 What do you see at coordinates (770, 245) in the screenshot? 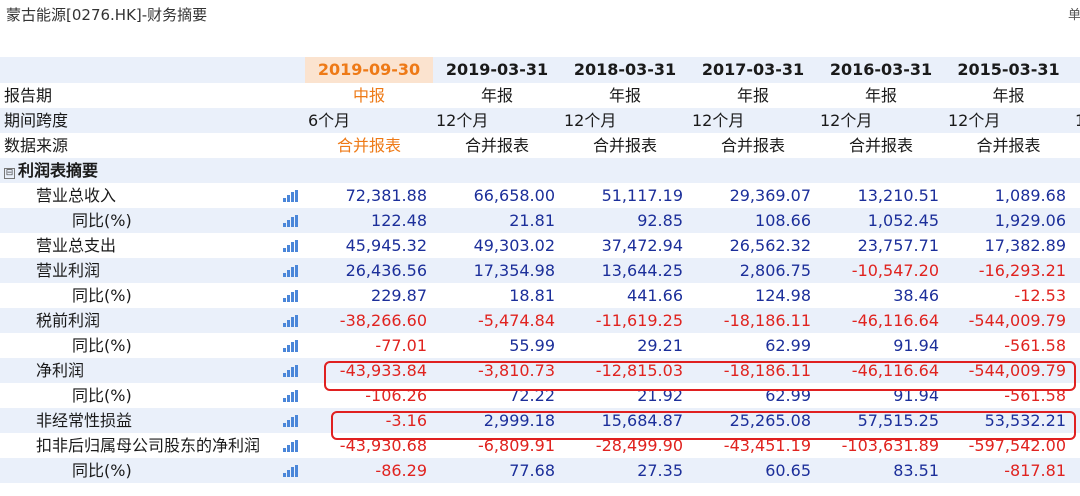
I see `table-cell: 26,562.32` at bounding box center [770, 245].